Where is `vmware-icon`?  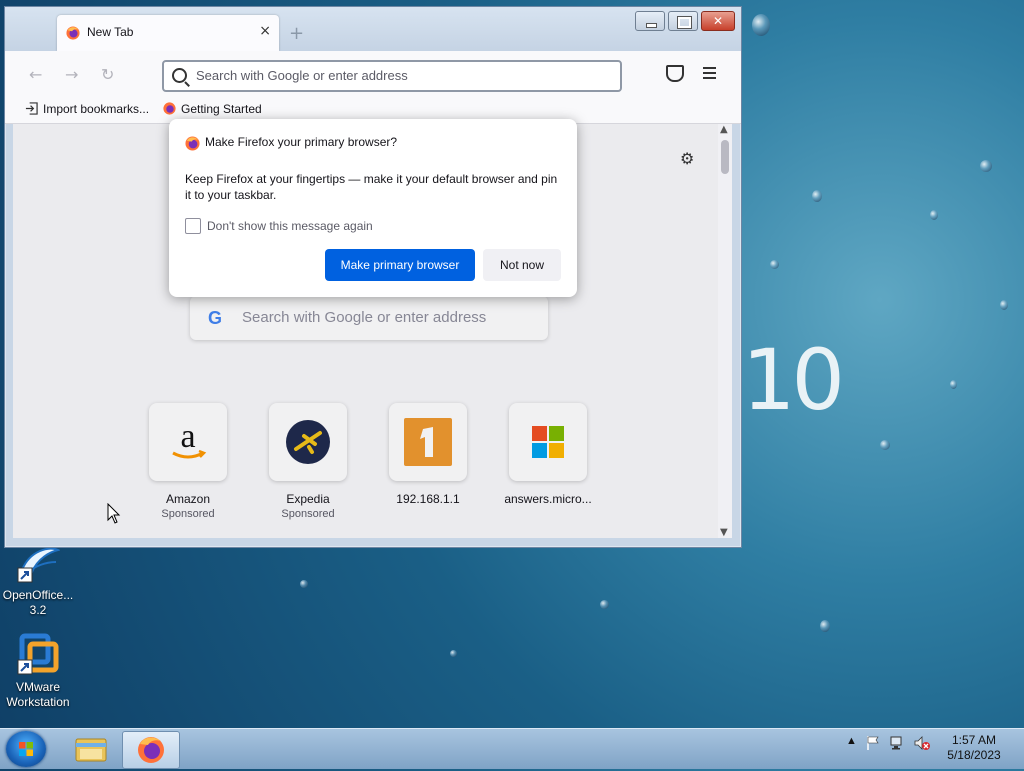
vmware-icon is located at coordinates (38, 654).